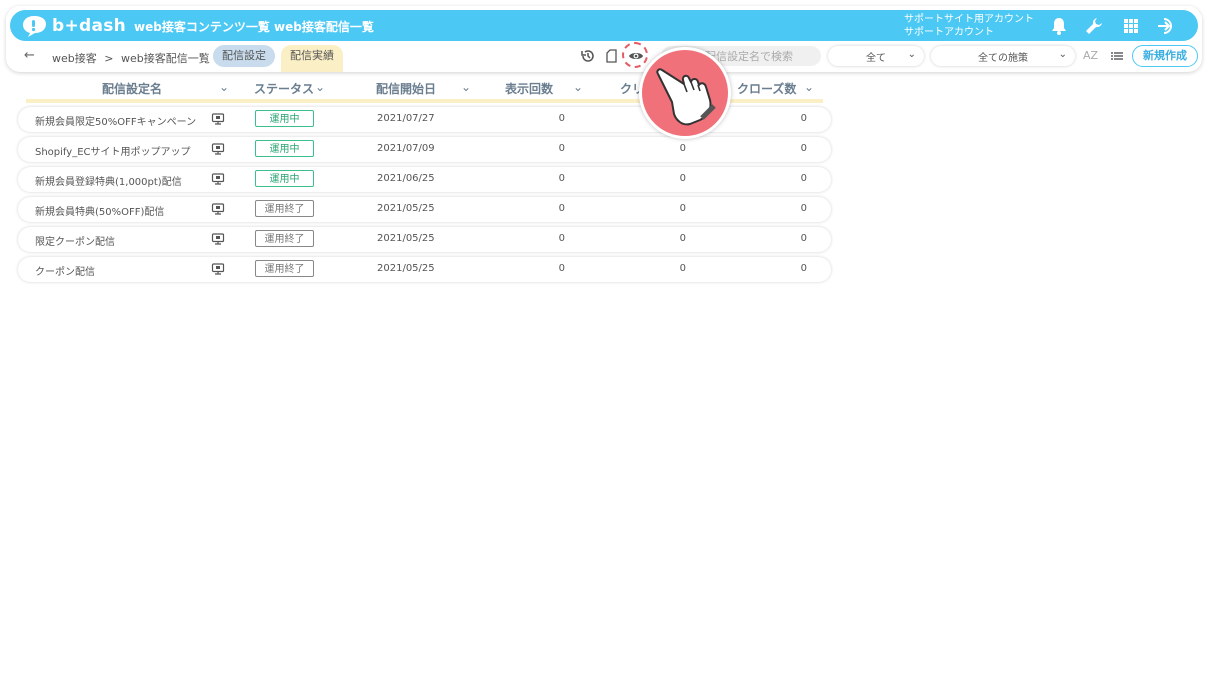  Describe the element at coordinates (99, 210) in the screenshot. I see `row-name: 新規会員特典(50%OFF)配信` at that location.